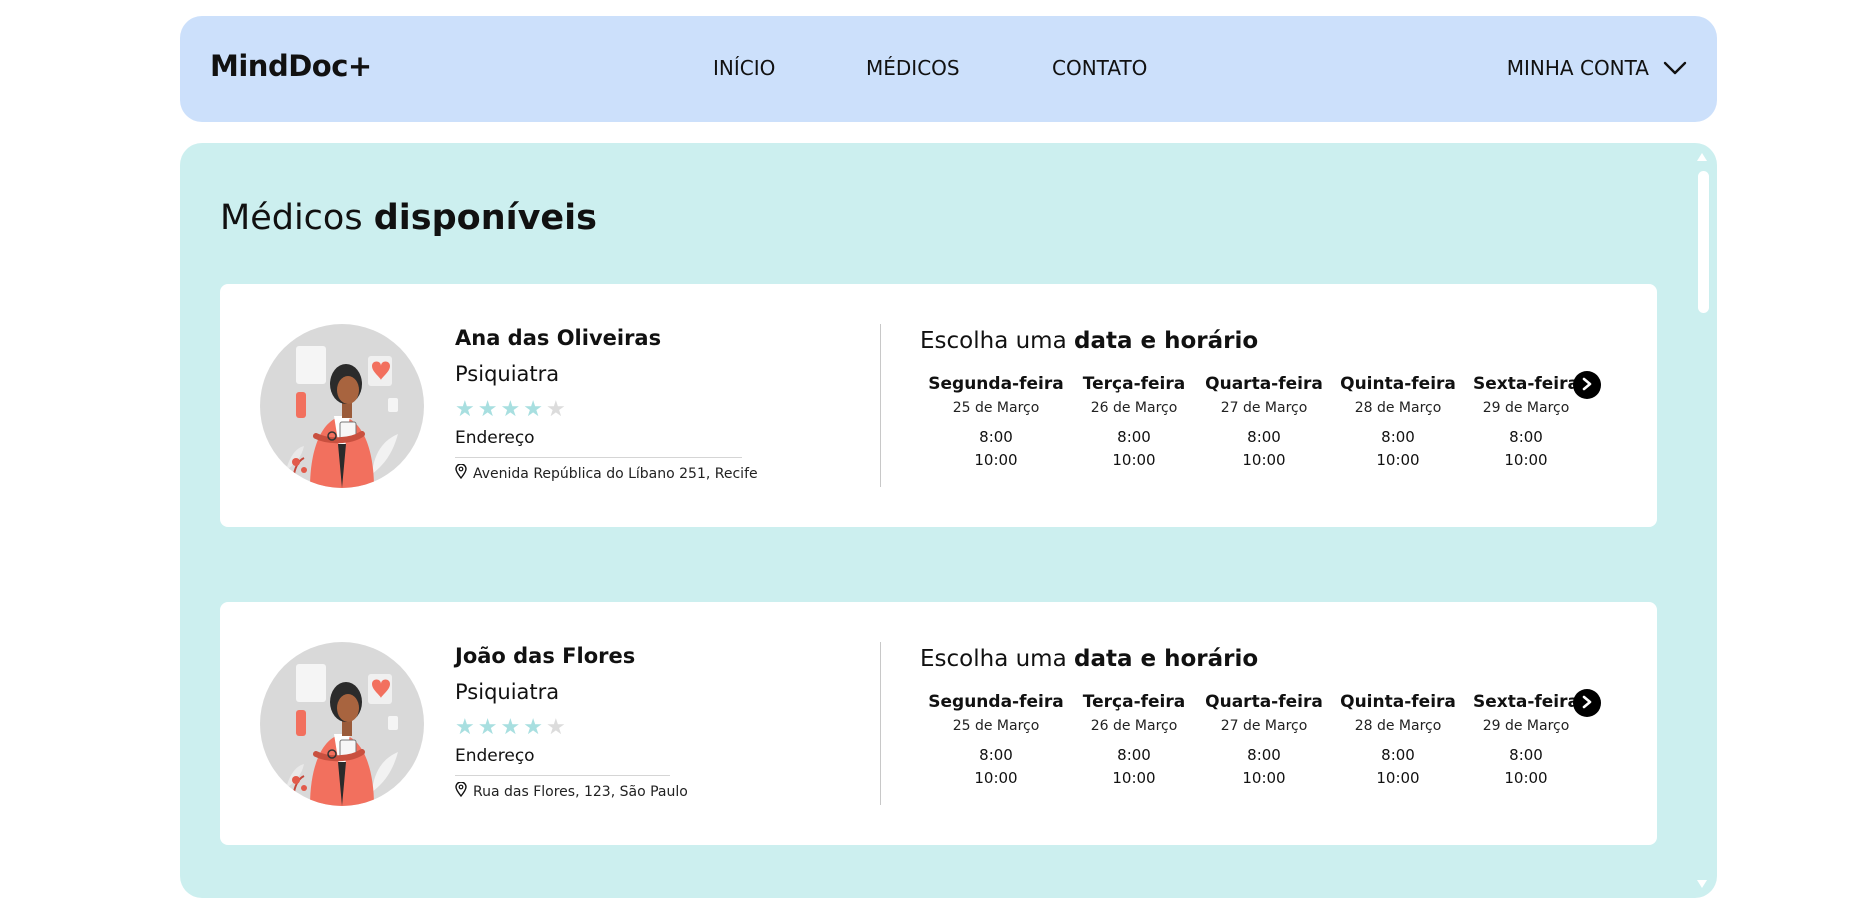  What do you see at coordinates (1166, 341) in the screenshot?
I see `schedule-title-bold: data e horário` at bounding box center [1166, 341].